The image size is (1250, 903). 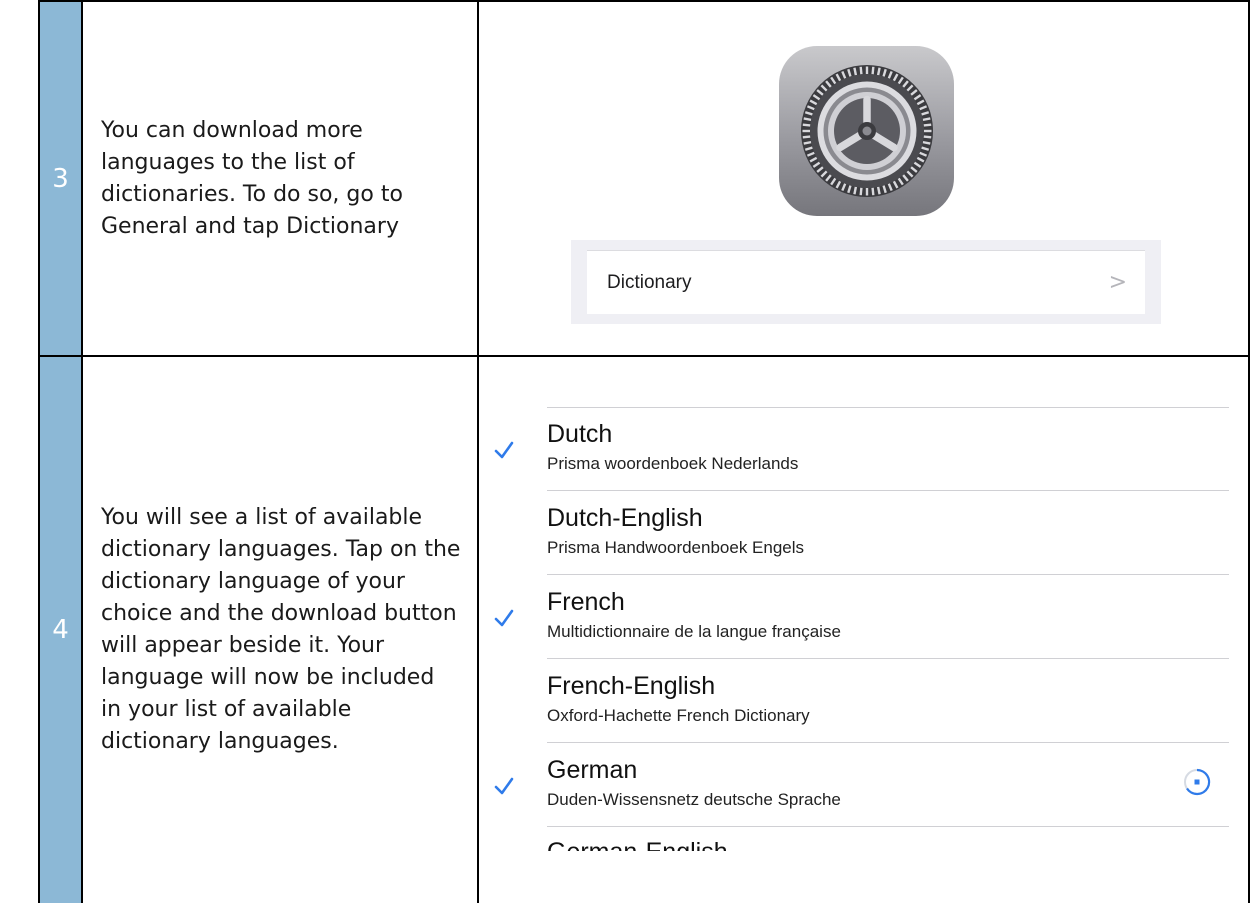 I want to click on step-number: 3, so click(x=60, y=178).